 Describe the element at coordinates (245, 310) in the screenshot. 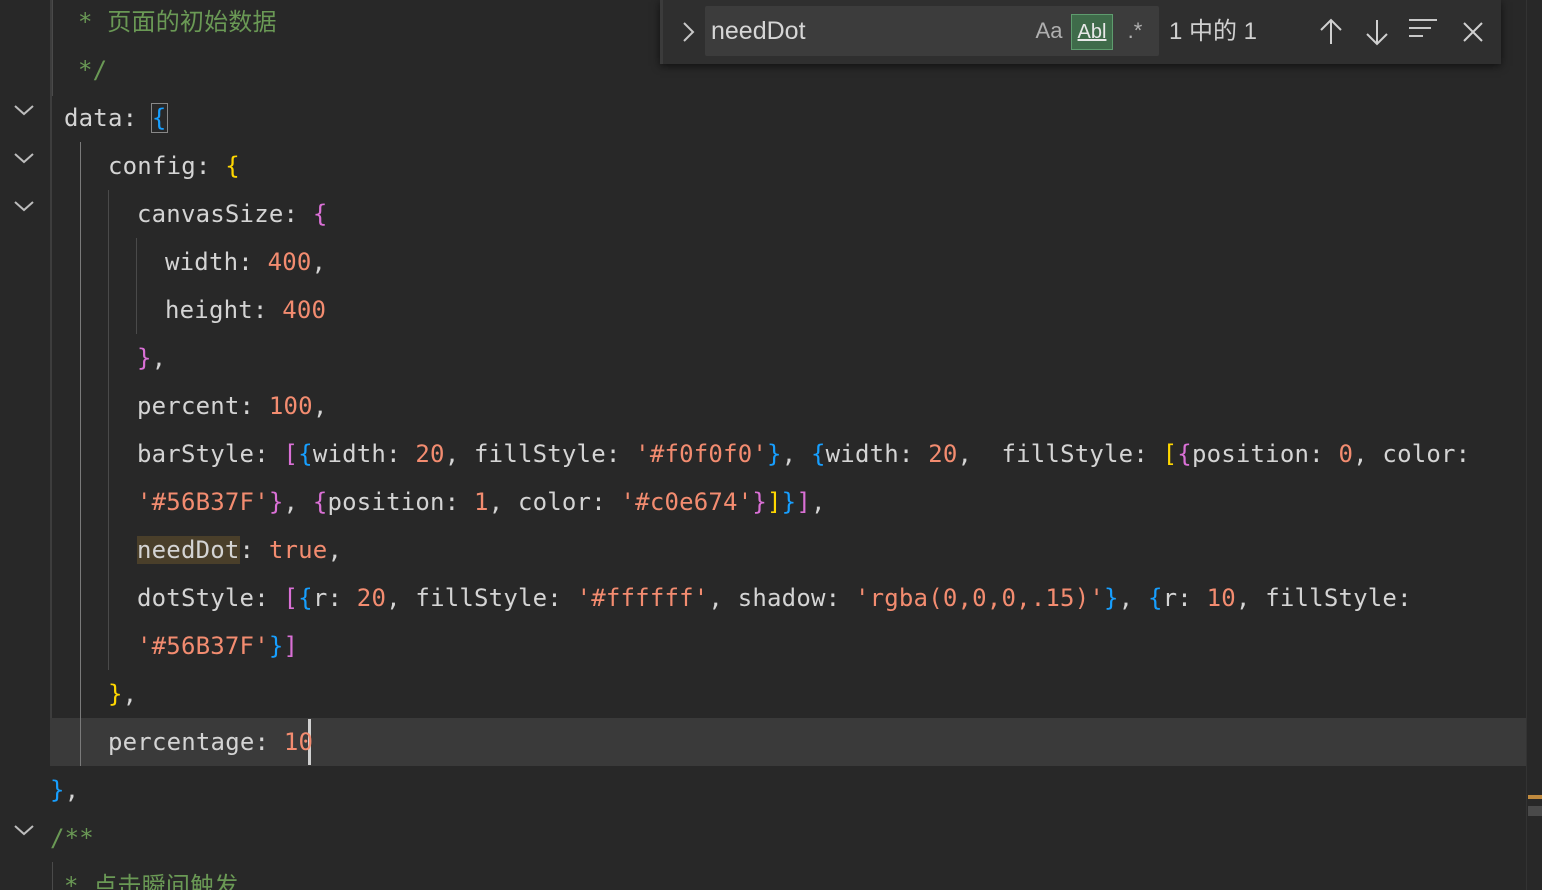

I see `code-line: height: 400` at that location.